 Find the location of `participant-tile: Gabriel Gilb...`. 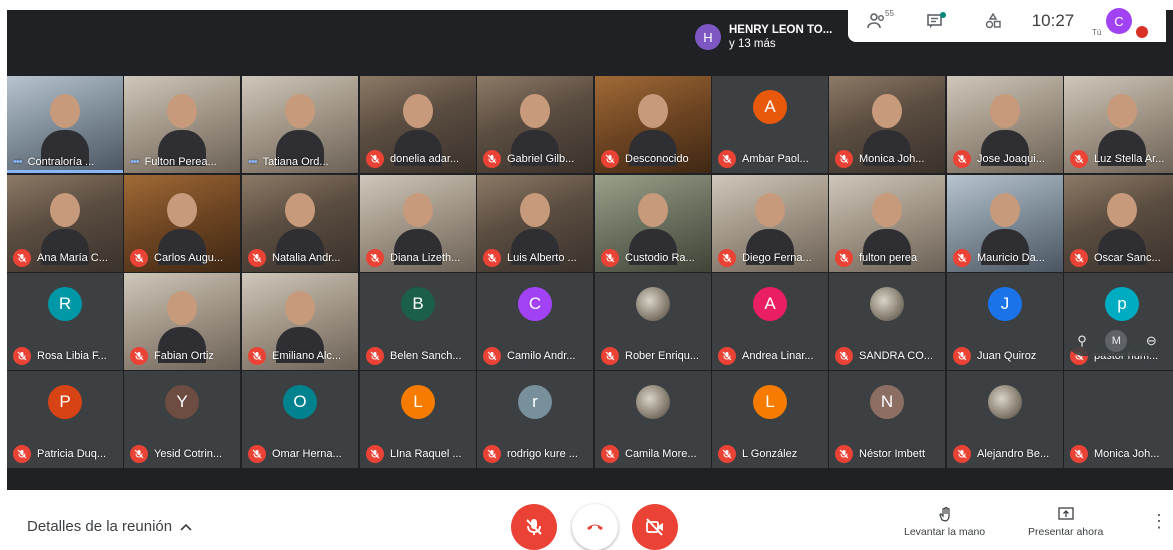

participant-tile: Gabriel Gilb... is located at coordinates (535, 124).